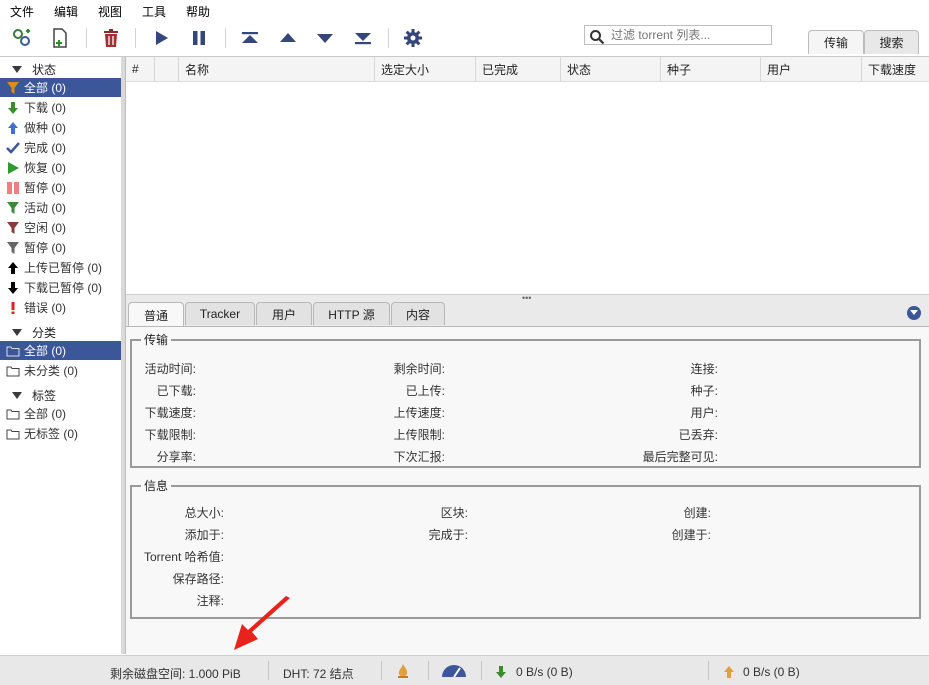 Image resolution: width=929 pixels, height=685 pixels. Describe the element at coordinates (22, 11) in the screenshot. I see `menu-file: 文件` at that location.